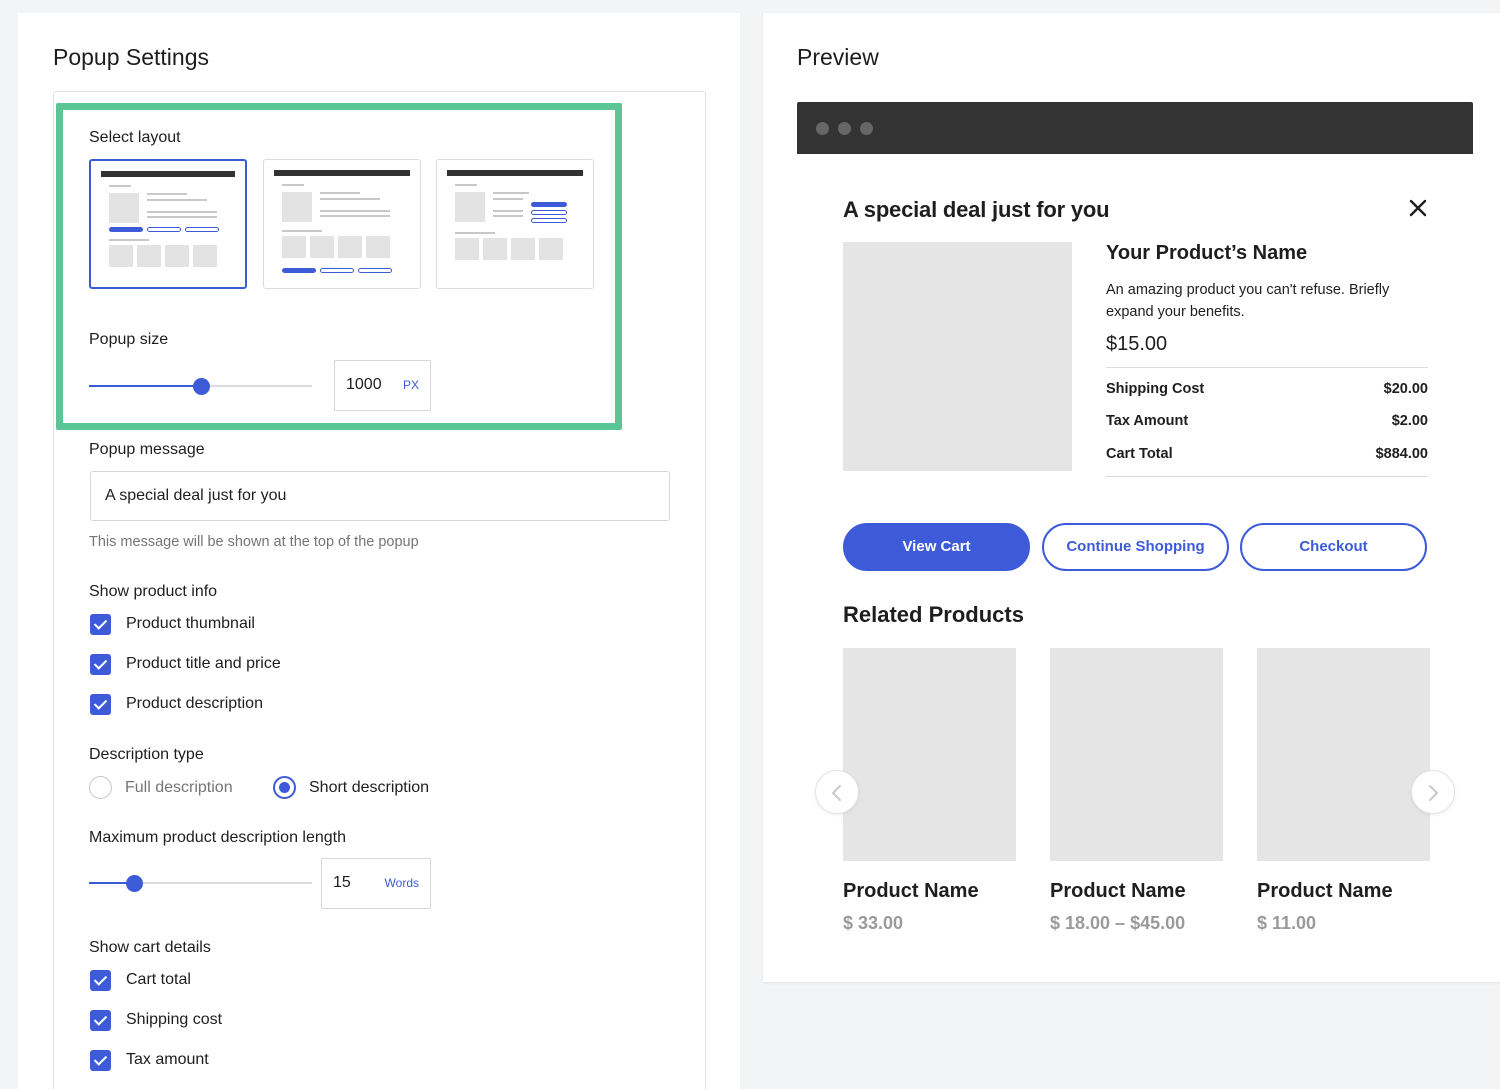 The width and height of the screenshot is (1500, 1089). Describe the element at coordinates (1287, 923) in the screenshot. I see `related-product-price: $ 11.00` at that location.